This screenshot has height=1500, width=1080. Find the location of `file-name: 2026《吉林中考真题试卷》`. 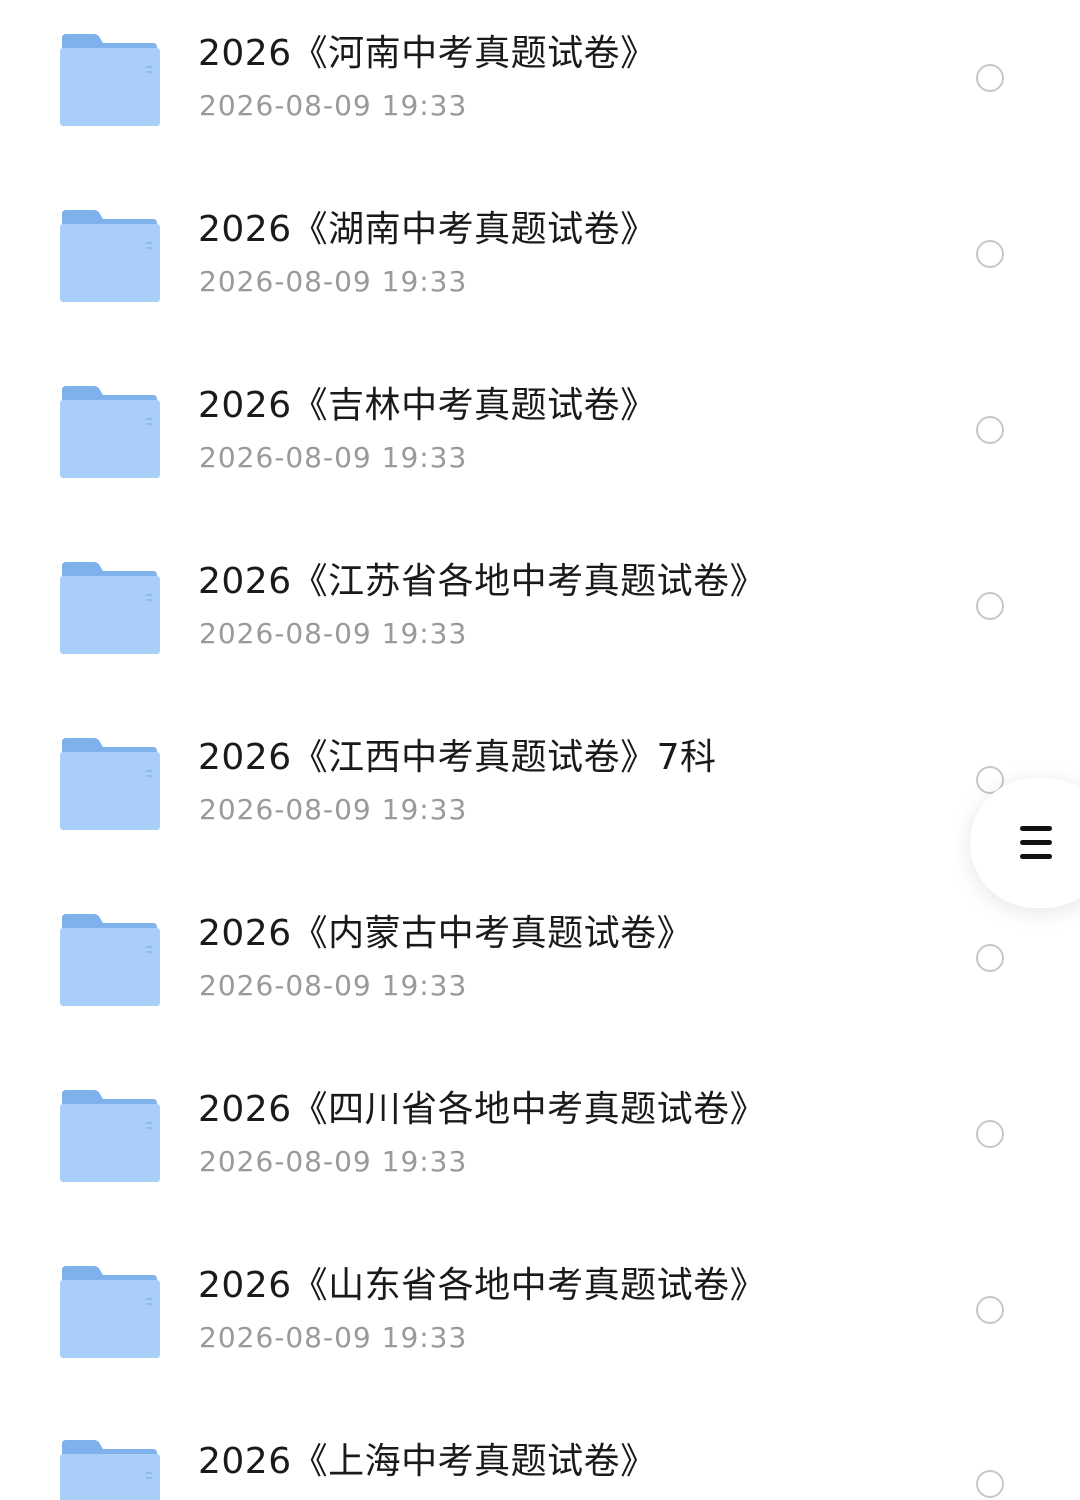

file-name: 2026《吉林中考真题试卷》 is located at coordinates (427, 405).